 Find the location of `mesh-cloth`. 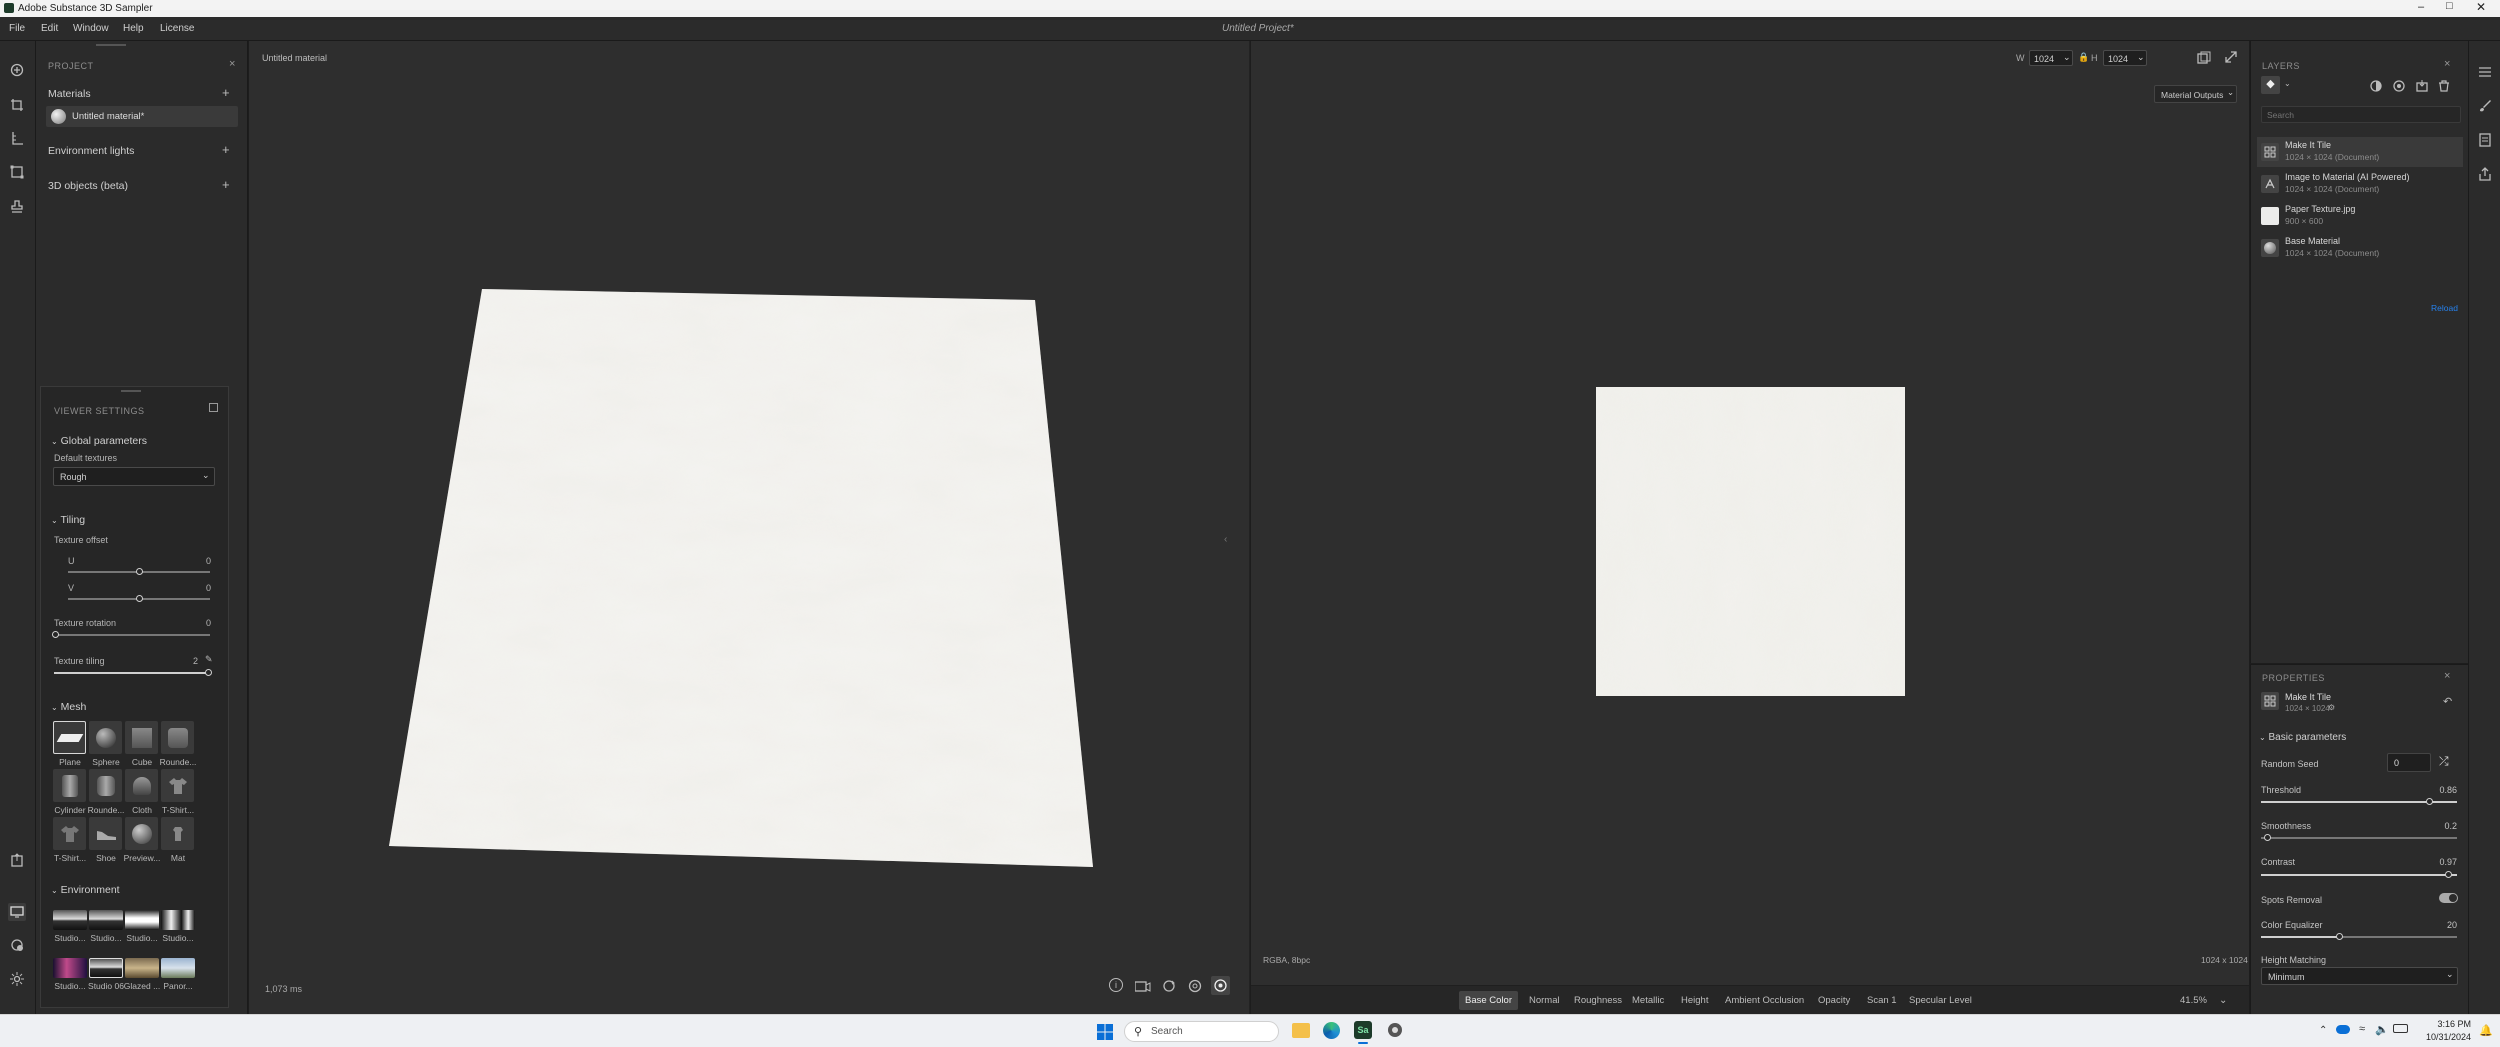

mesh-cloth is located at coordinates (141, 785).